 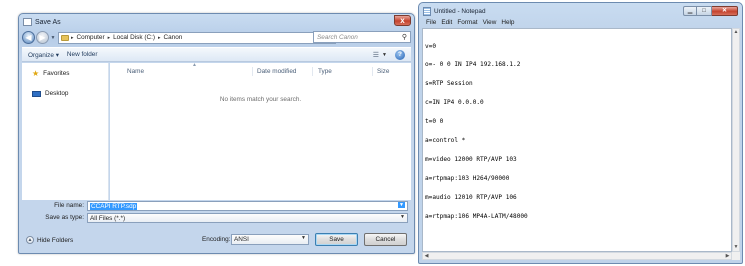 I want to click on text-line: a=rtpmap:106 MP4A-LATM/48000, so click(x=476, y=216).